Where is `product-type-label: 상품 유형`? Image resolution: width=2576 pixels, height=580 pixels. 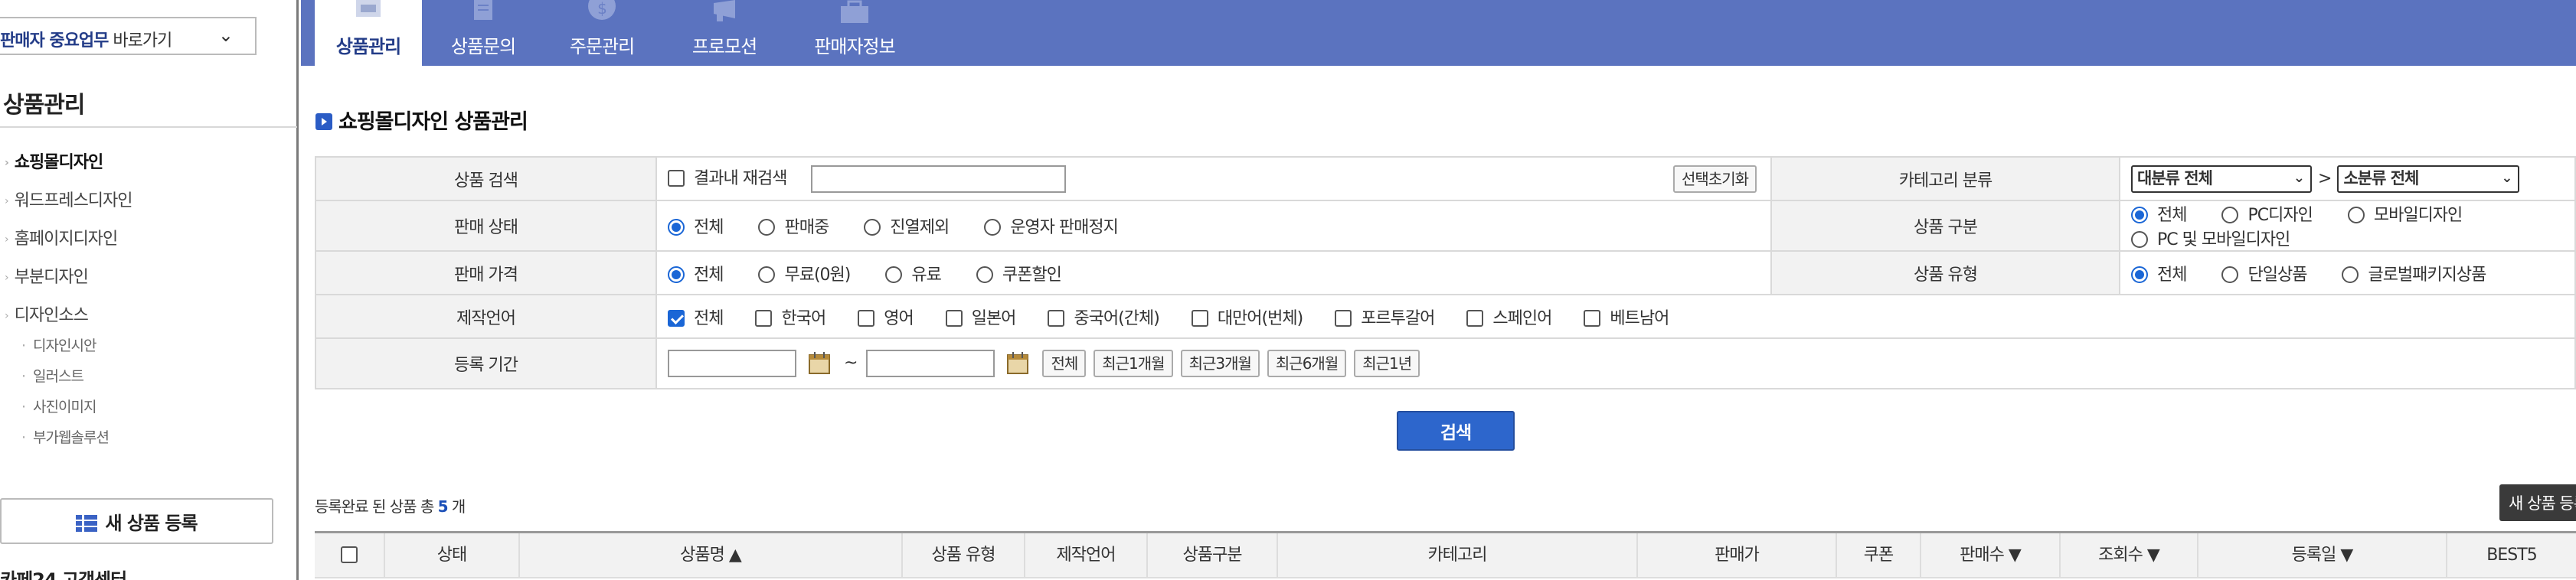 product-type-label: 상품 유형 is located at coordinates (1945, 273).